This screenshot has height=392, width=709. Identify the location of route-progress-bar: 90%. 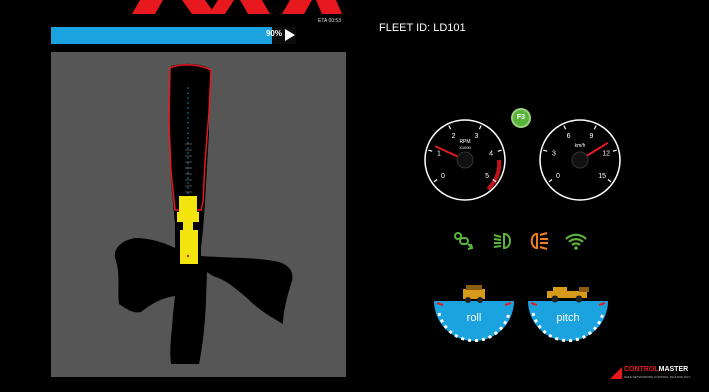
(173, 35).